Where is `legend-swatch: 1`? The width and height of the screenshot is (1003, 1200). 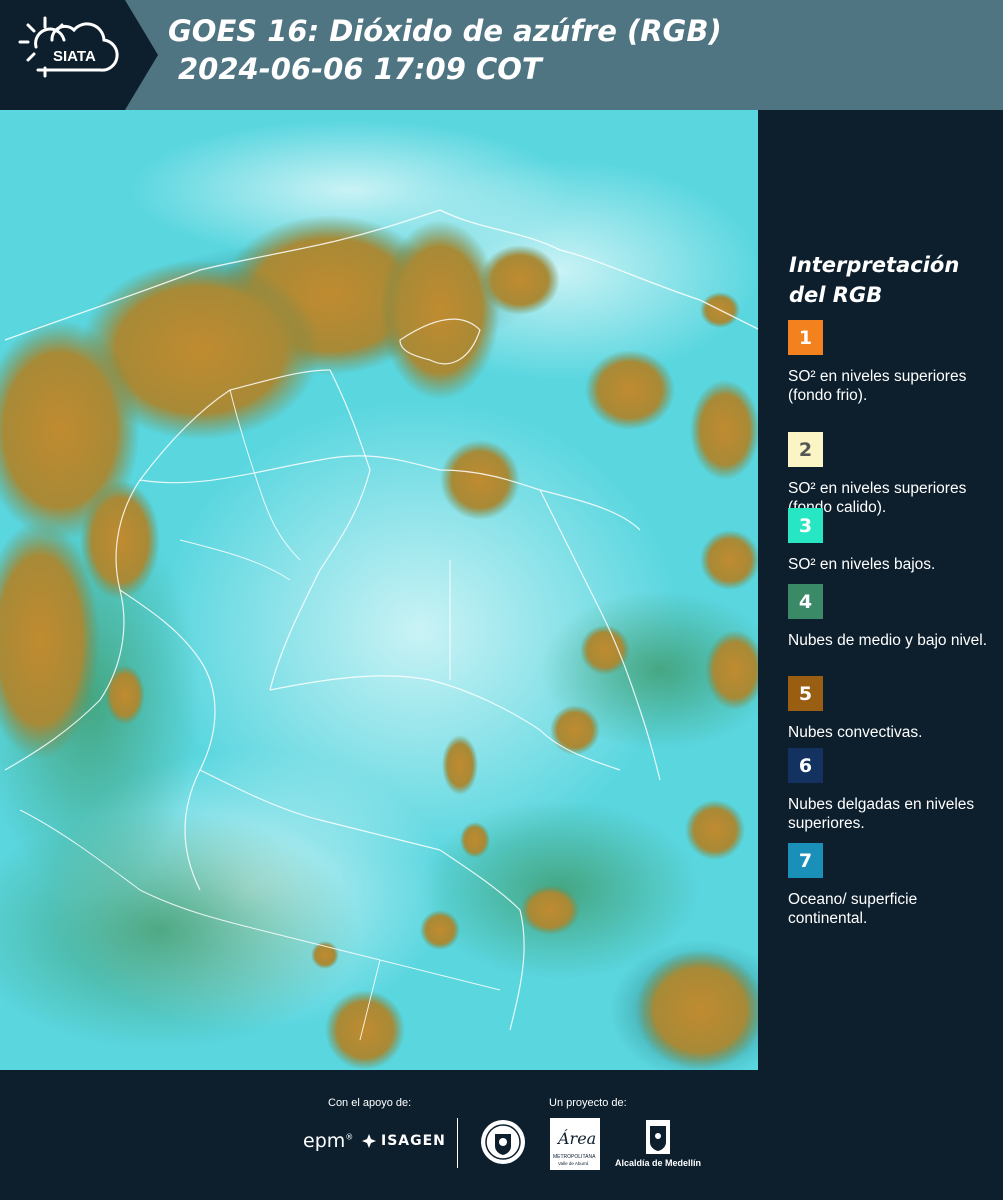
legend-swatch: 1 is located at coordinates (805, 337).